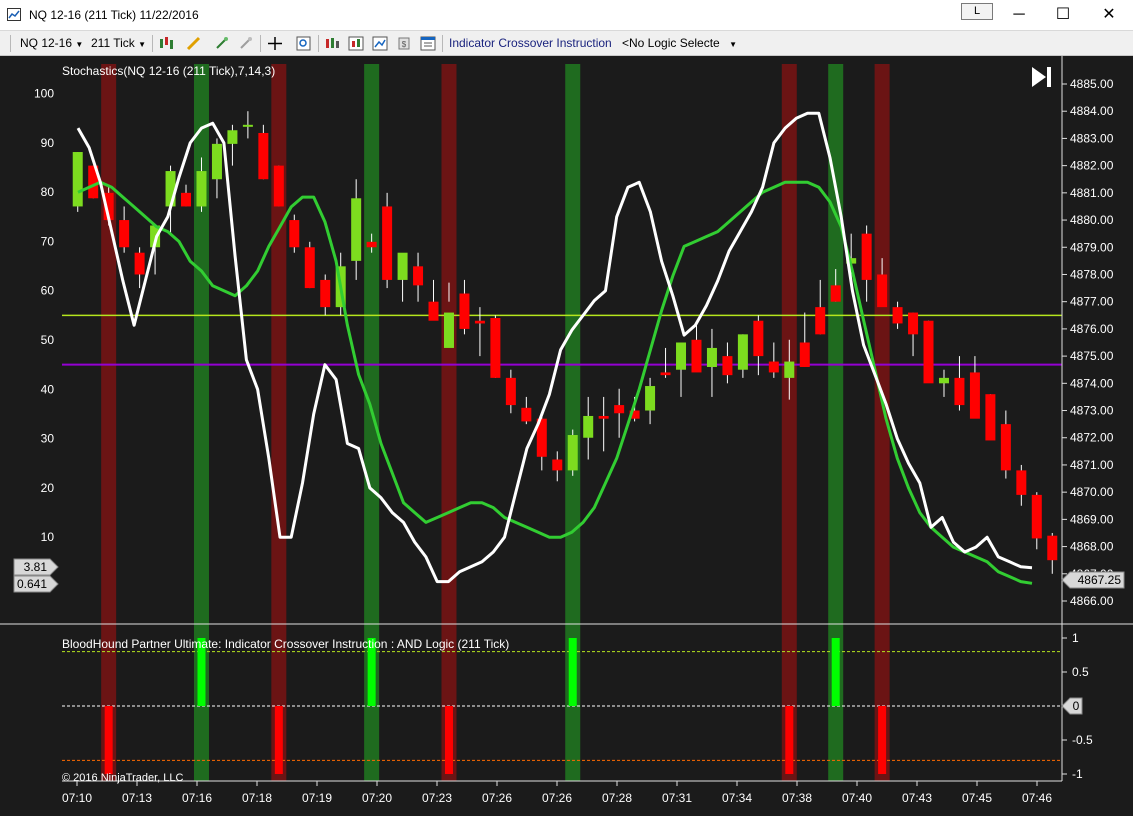 This screenshot has width=1133, height=821. I want to click on stoch-tick-label: 90, so click(48, 143).